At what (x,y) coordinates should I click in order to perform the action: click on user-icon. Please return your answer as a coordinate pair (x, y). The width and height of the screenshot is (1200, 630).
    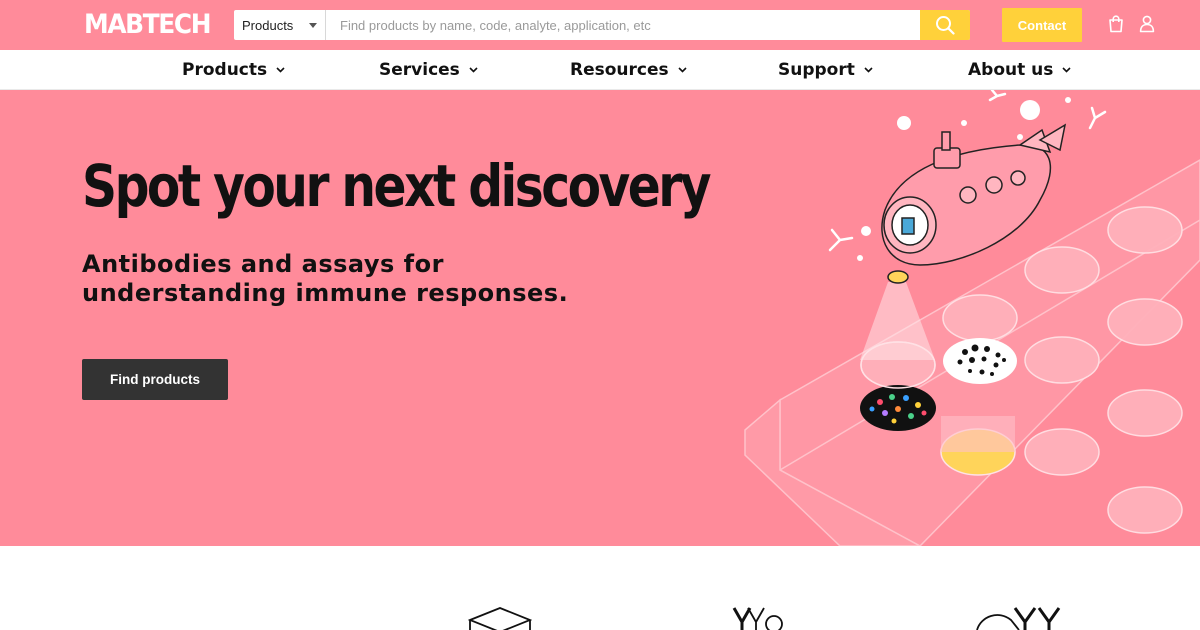
    Looking at the image, I should click on (1147, 24).